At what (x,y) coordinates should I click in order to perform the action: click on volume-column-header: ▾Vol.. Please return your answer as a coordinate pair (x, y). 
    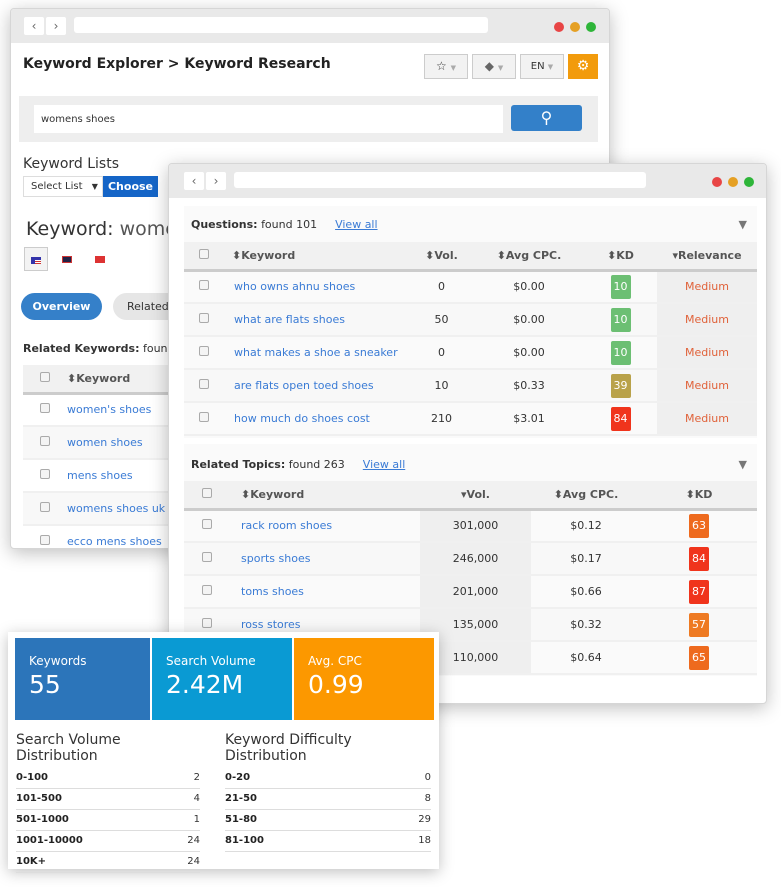
    Looking at the image, I should click on (475, 496).